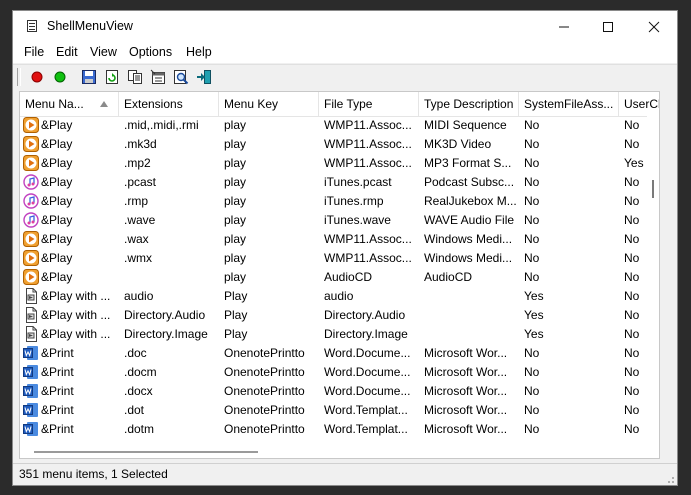  I want to click on column-header-file-type: File Type, so click(369, 104).